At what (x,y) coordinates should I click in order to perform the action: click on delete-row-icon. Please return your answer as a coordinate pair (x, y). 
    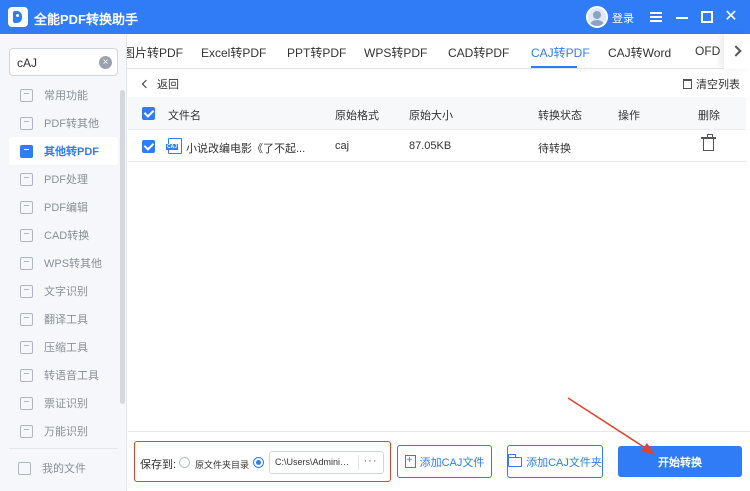
    Looking at the image, I should click on (708, 142).